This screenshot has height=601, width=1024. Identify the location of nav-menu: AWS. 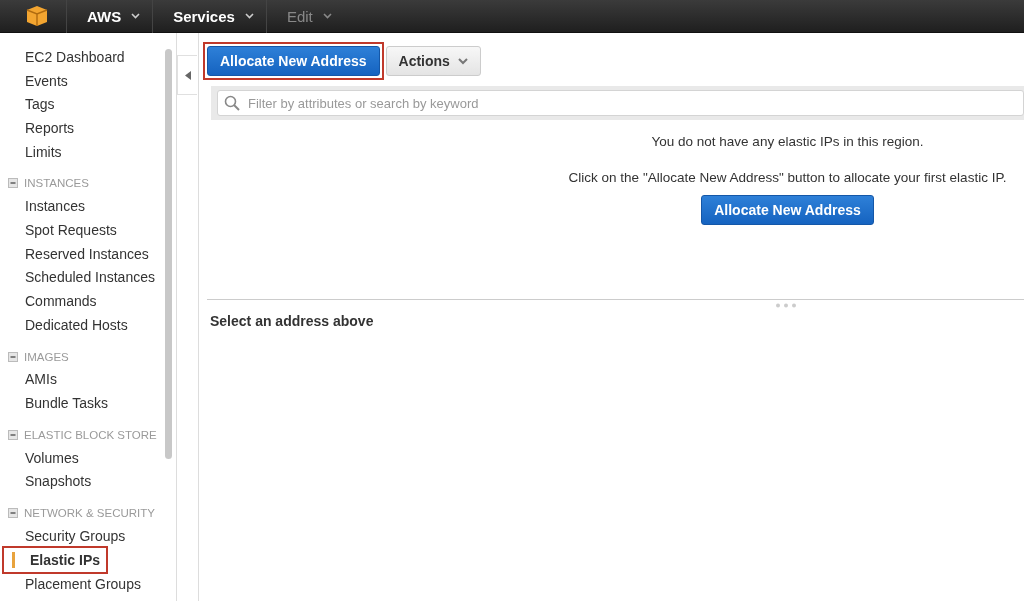
(109, 16).